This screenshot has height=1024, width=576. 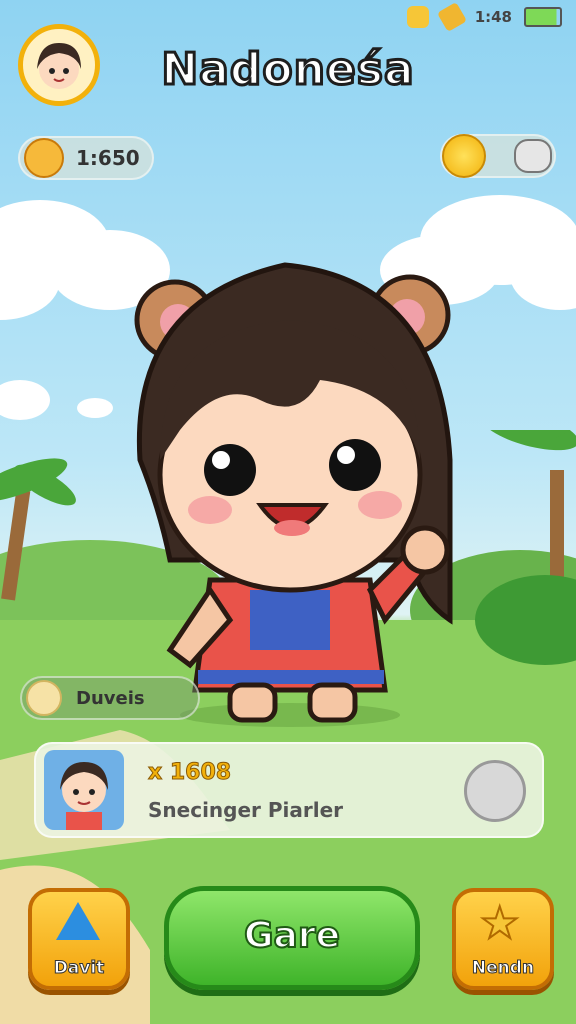 I want to click on player-face-icon, so click(x=84, y=796).